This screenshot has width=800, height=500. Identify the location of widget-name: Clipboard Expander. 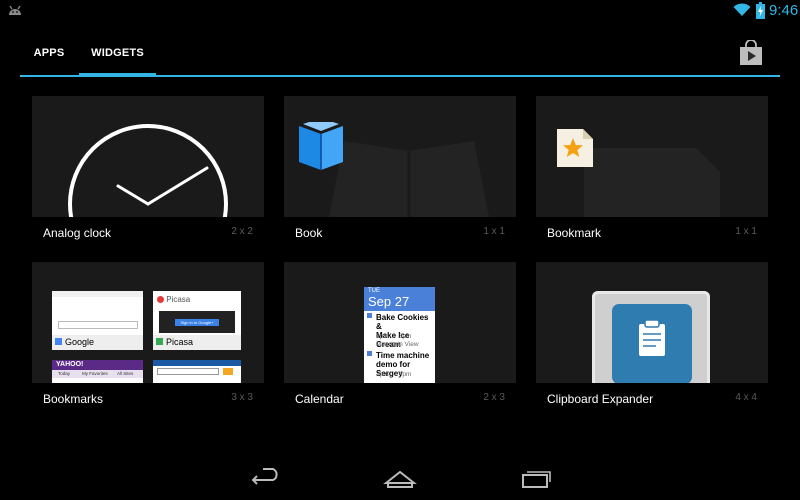
(600, 399).